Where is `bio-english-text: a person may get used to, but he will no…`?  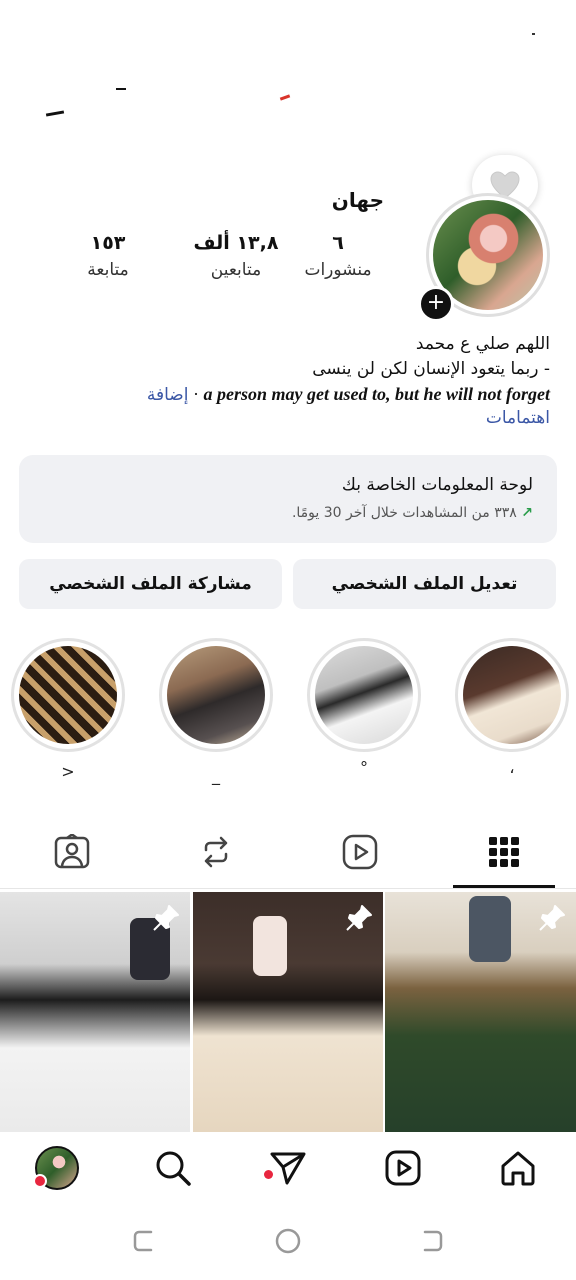
bio-english-text: a person may get used to, but he will no… is located at coordinates (376, 394).